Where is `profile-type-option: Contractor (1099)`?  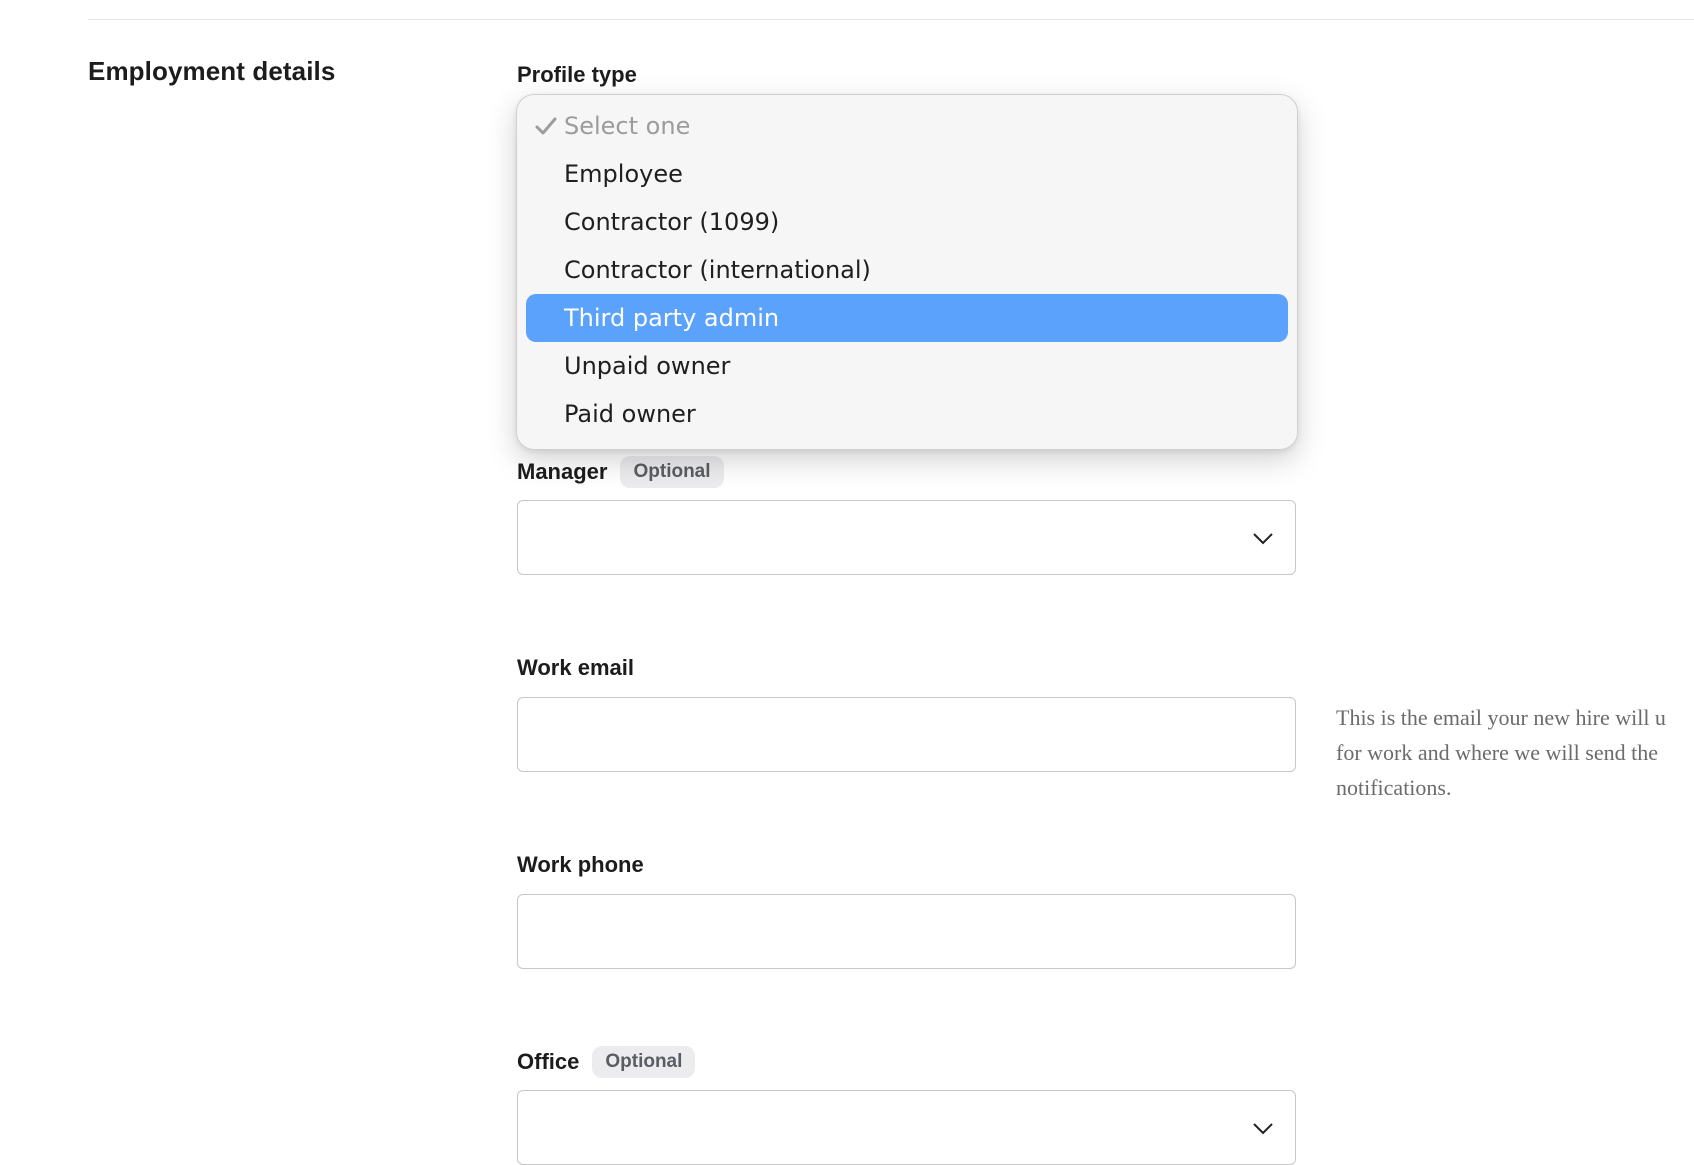
profile-type-option: Contractor (1099) is located at coordinates (907, 222).